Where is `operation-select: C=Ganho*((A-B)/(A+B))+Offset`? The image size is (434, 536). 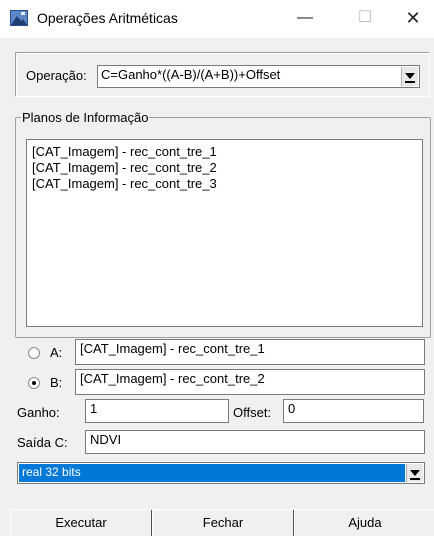 operation-select: C=Ganho*((A-B)/(A+B))+Offset is located at coordinates (258, 76).